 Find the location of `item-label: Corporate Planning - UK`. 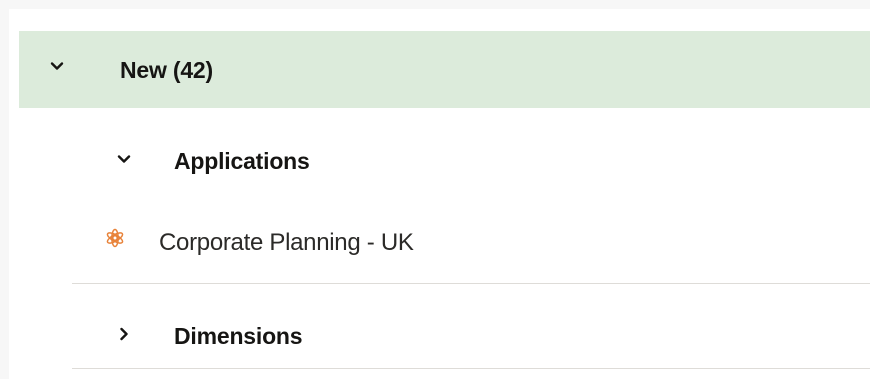

item-label: Corporate Planning - UK is located at coordinates (286, 242).